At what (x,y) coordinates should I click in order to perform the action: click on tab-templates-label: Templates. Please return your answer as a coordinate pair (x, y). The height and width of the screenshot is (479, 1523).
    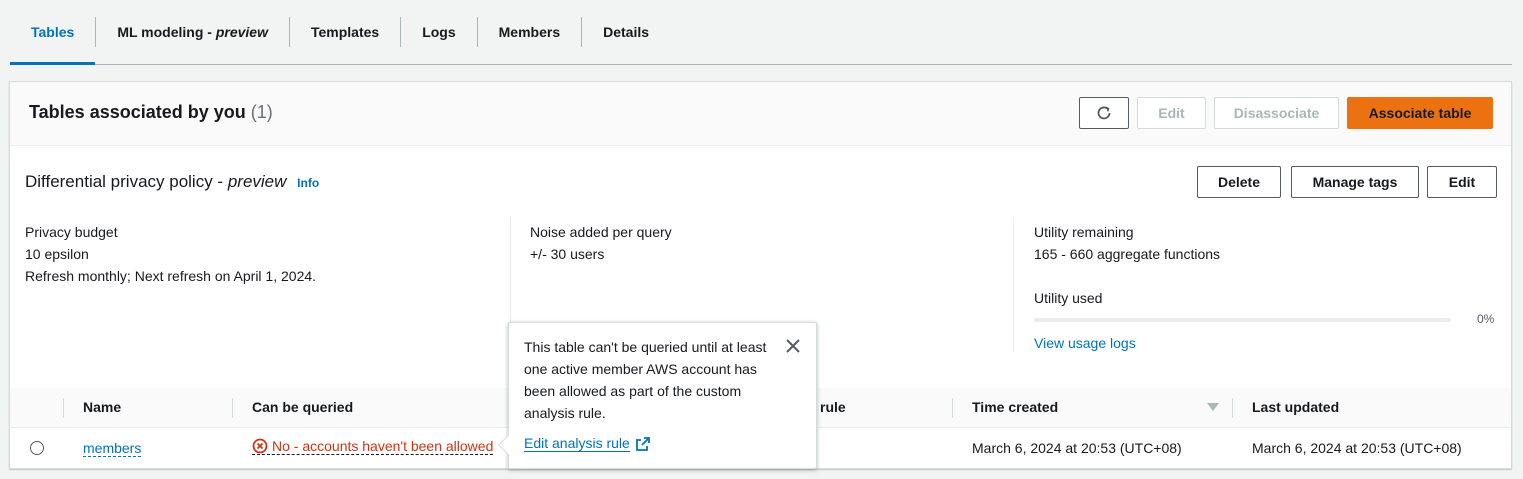
    Looking at the image, I should click on (345, 32).